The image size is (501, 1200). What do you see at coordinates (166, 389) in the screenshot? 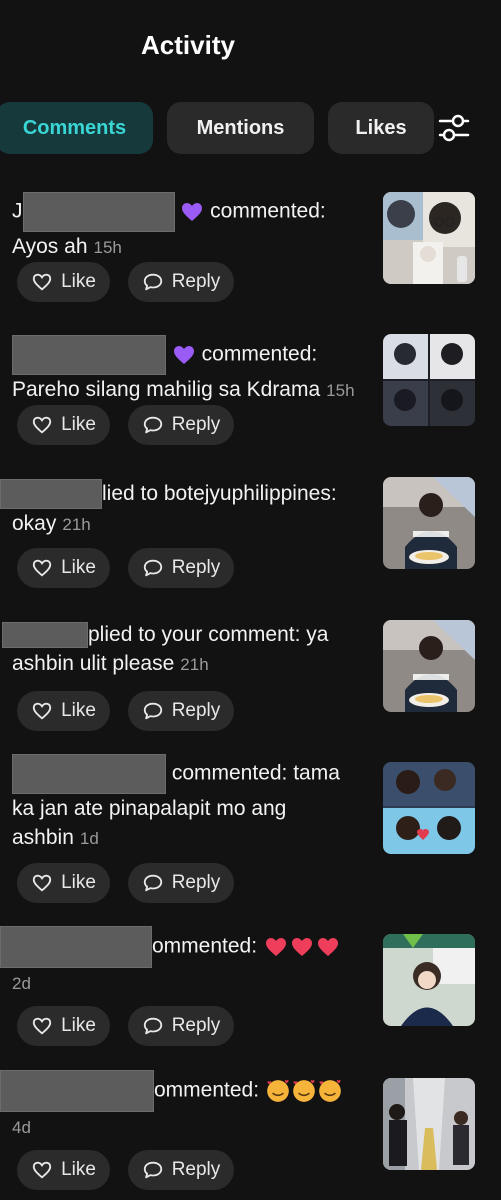
I see `comment-text: Pareho silang mahilig sa Kdrama` at bounding box center [166, 389].